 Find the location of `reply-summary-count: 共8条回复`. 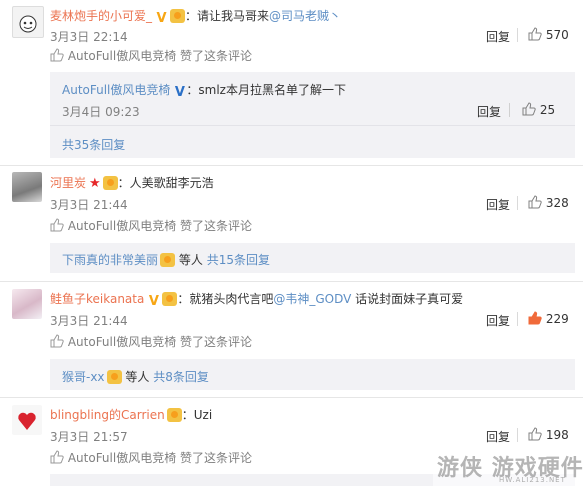

reply-summary-count: 共8条回复 is located at coordinates (181, 377).